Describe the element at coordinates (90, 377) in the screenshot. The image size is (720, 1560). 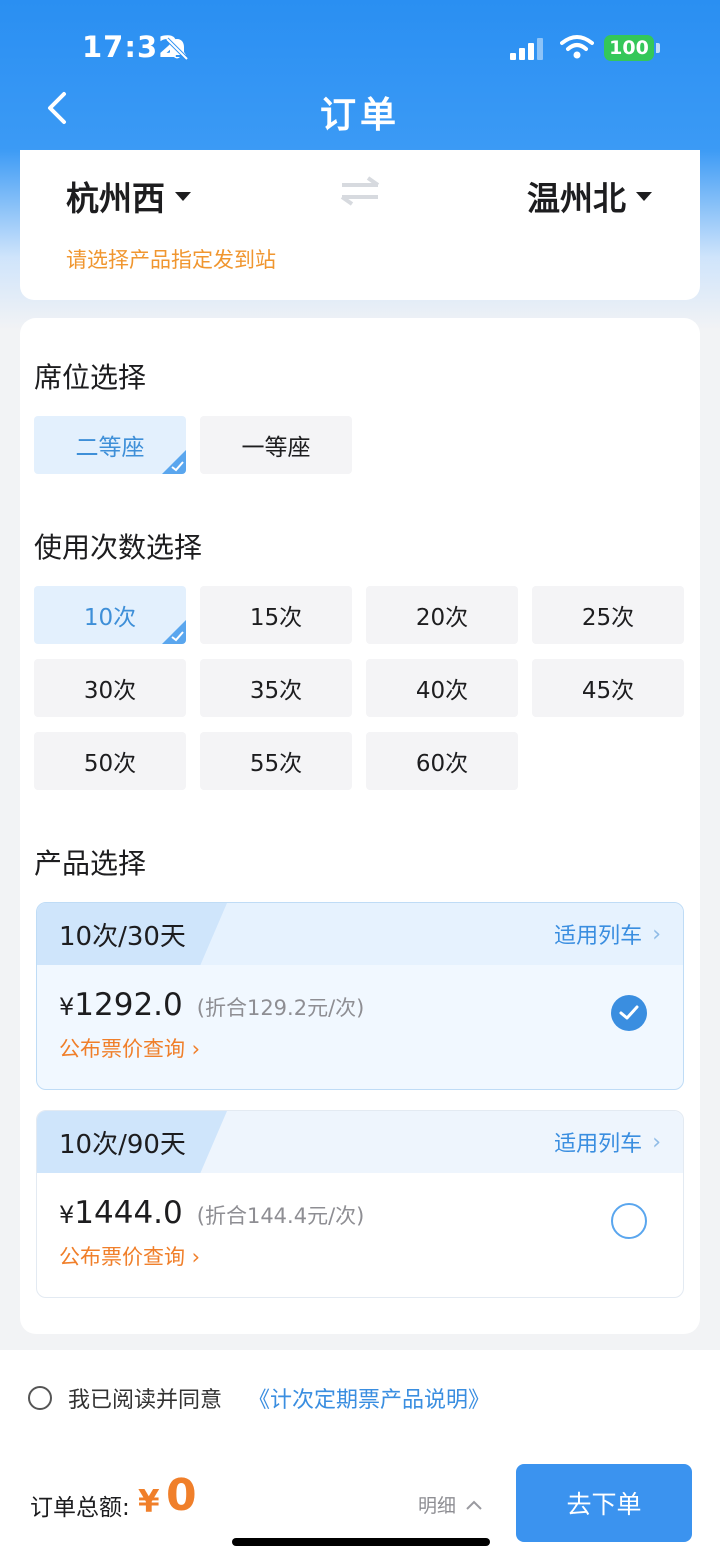
I see `seat-section-title: 席位选择` at that location.